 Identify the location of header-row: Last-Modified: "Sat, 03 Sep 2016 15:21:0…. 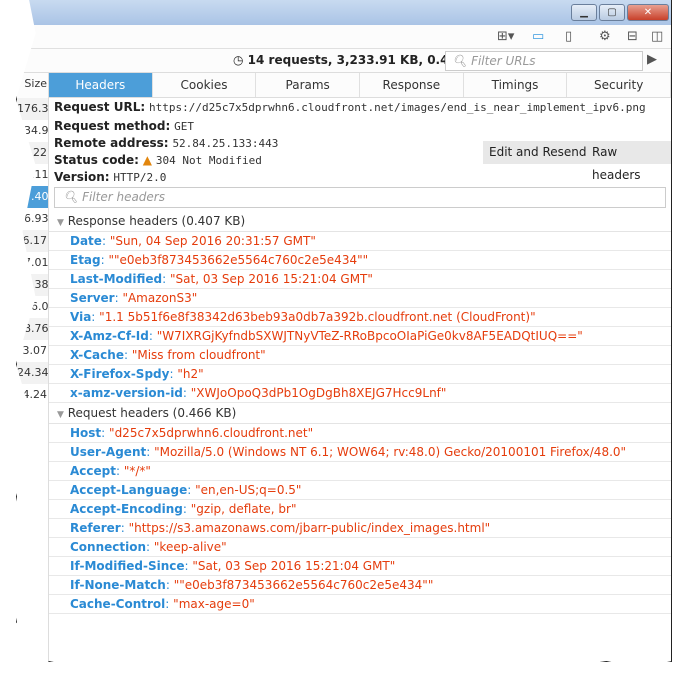
(360, 279).